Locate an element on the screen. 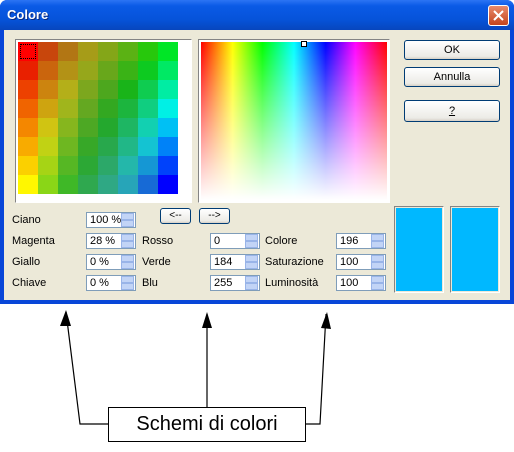 This screenshot has width=514, height=452. annotation-callout: Schemi di colori is located at coordinates (207, 424).